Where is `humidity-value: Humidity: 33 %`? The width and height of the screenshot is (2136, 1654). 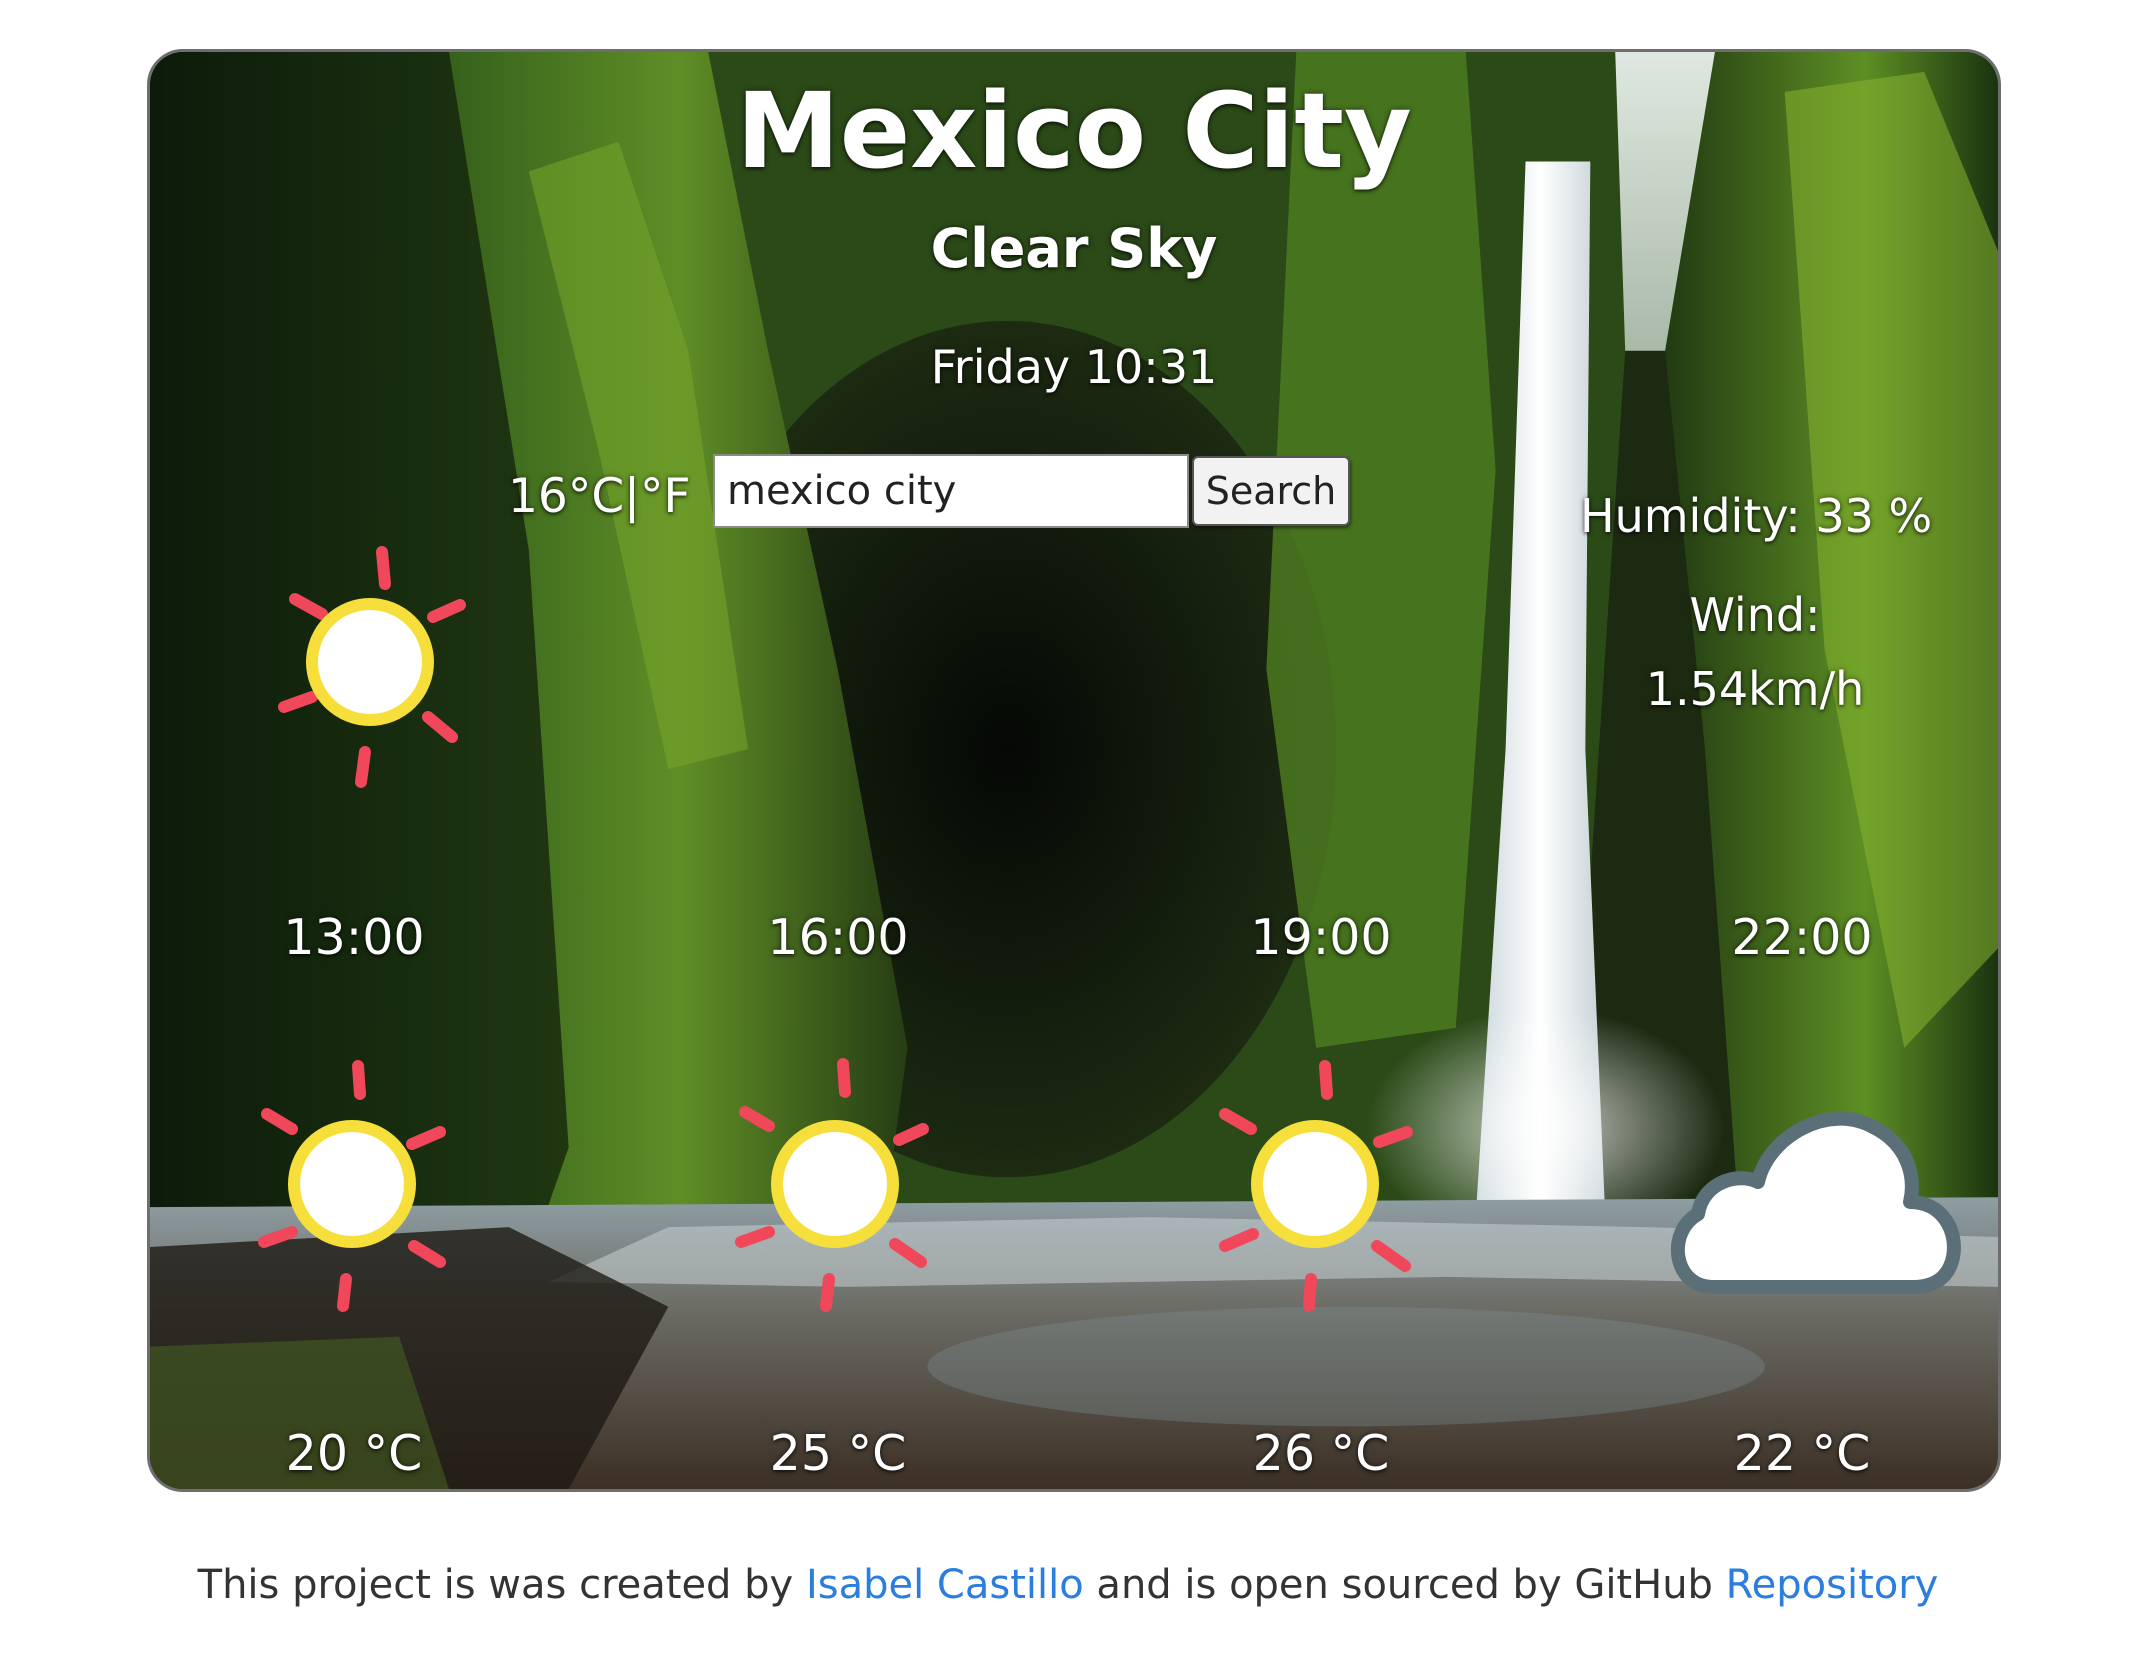 humidity-value: Humidity: 33 % is located at coordinates (1756, 516).